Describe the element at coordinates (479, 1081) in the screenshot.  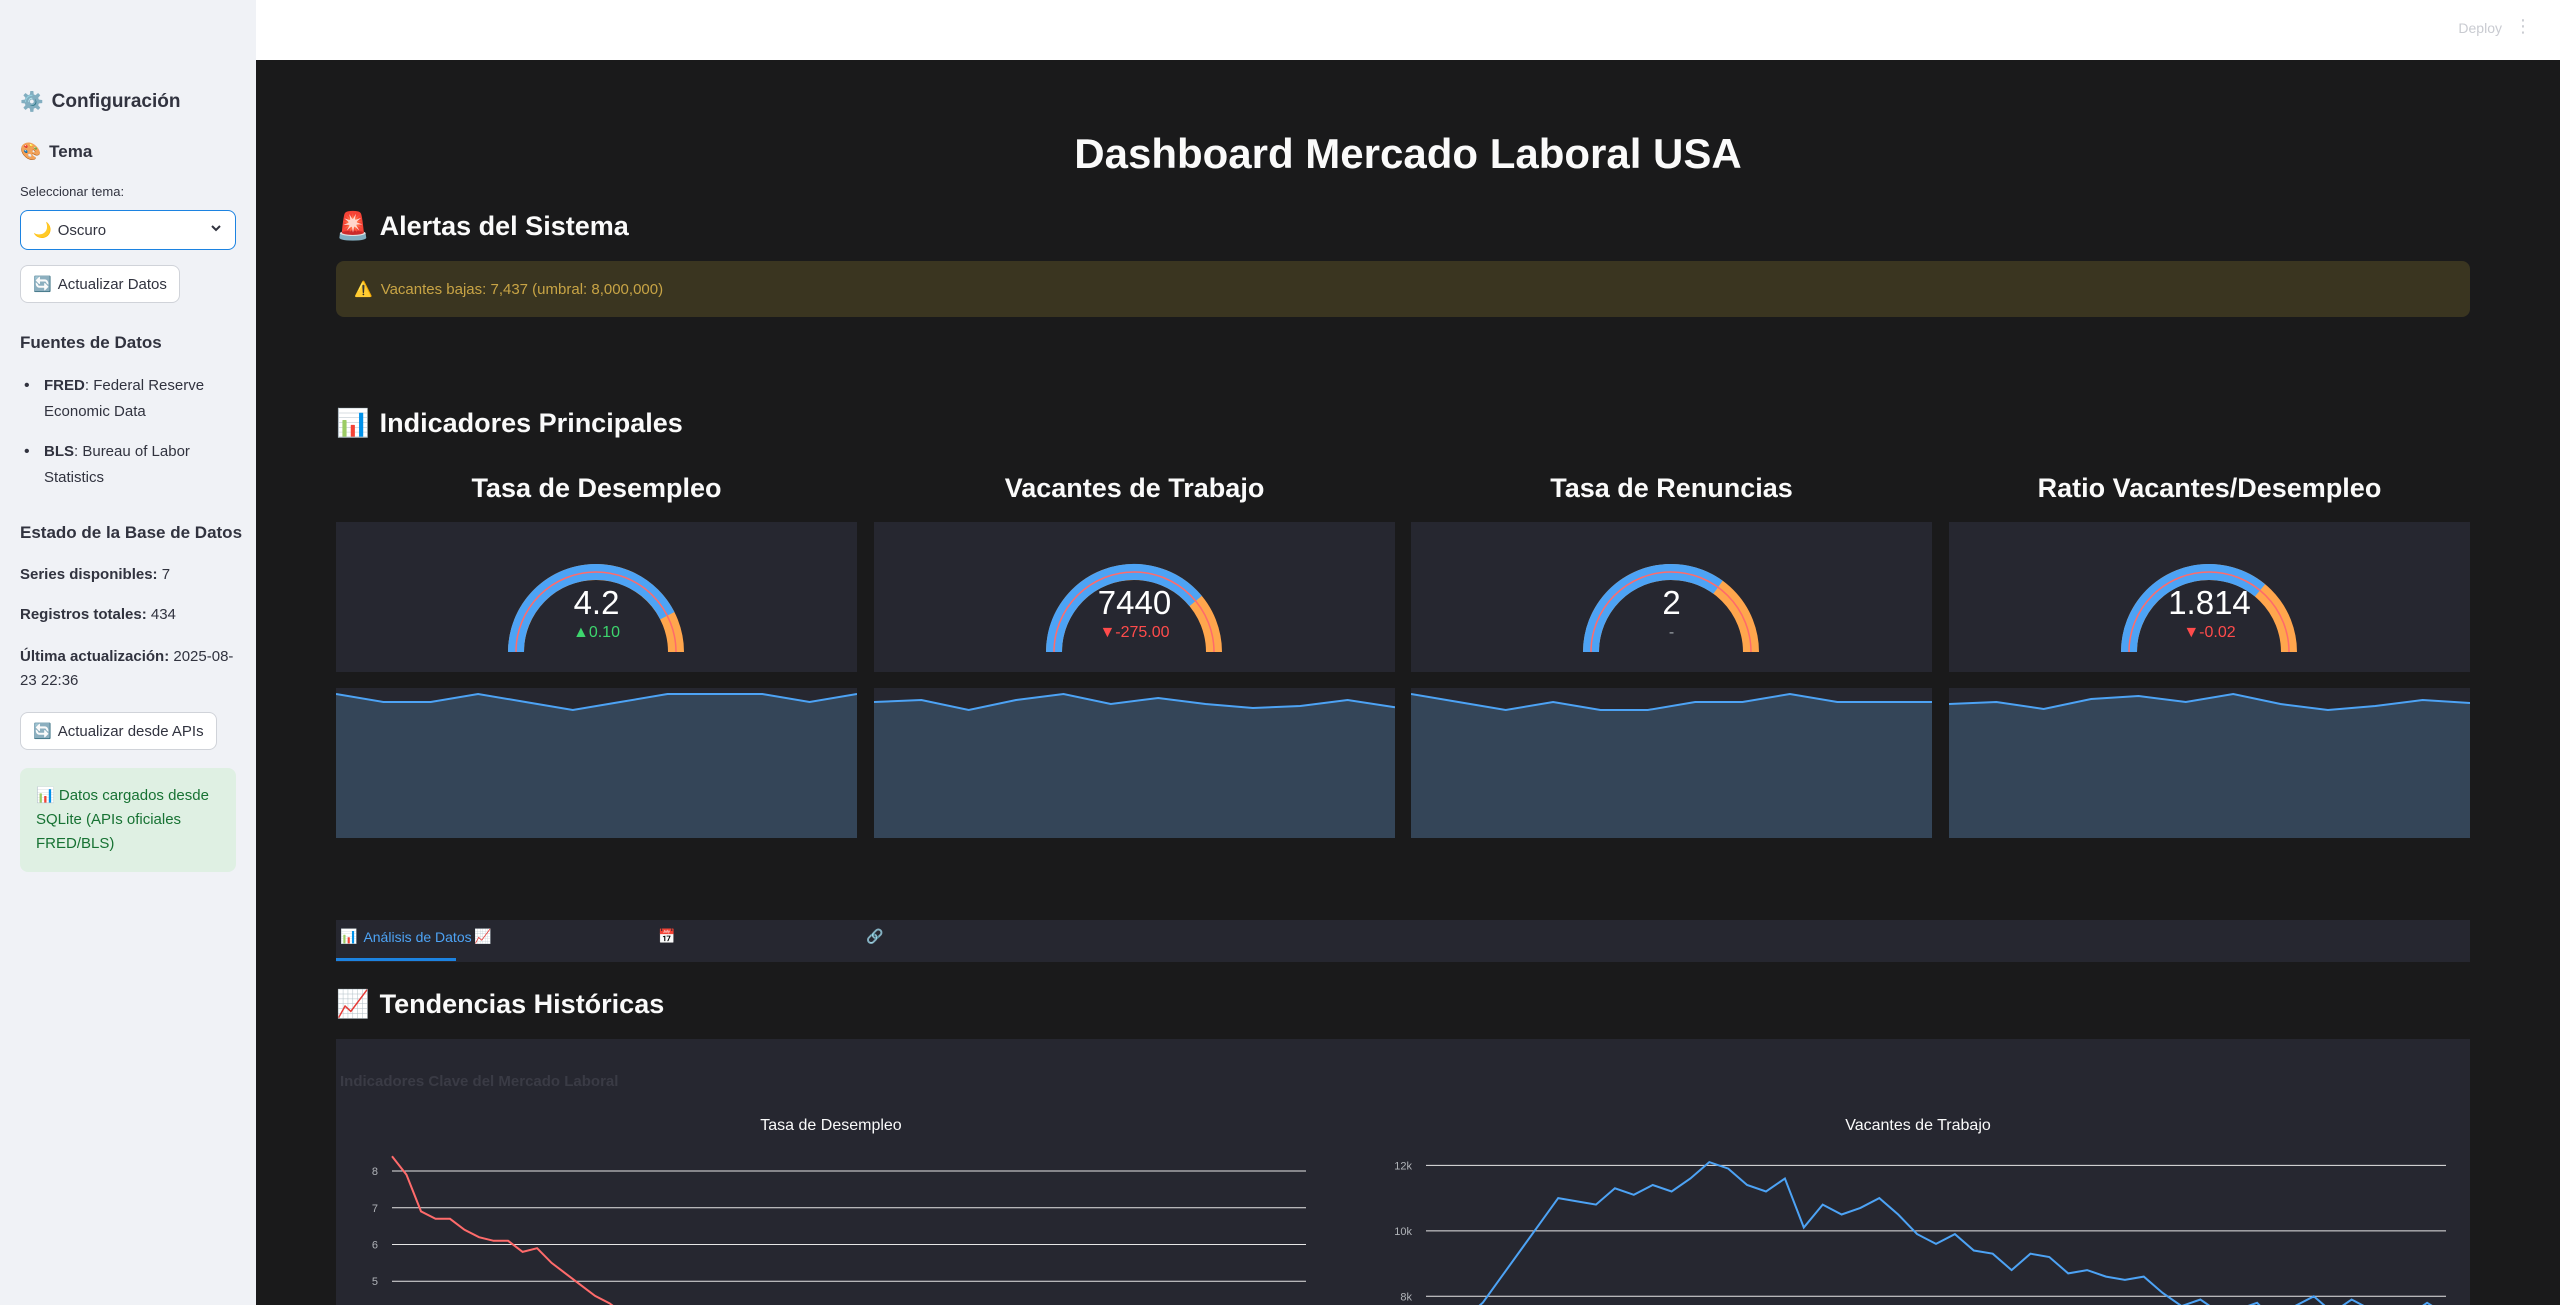
I see `chart-subtitle: Indicadores Clave del Mercado Laboral` at that location.